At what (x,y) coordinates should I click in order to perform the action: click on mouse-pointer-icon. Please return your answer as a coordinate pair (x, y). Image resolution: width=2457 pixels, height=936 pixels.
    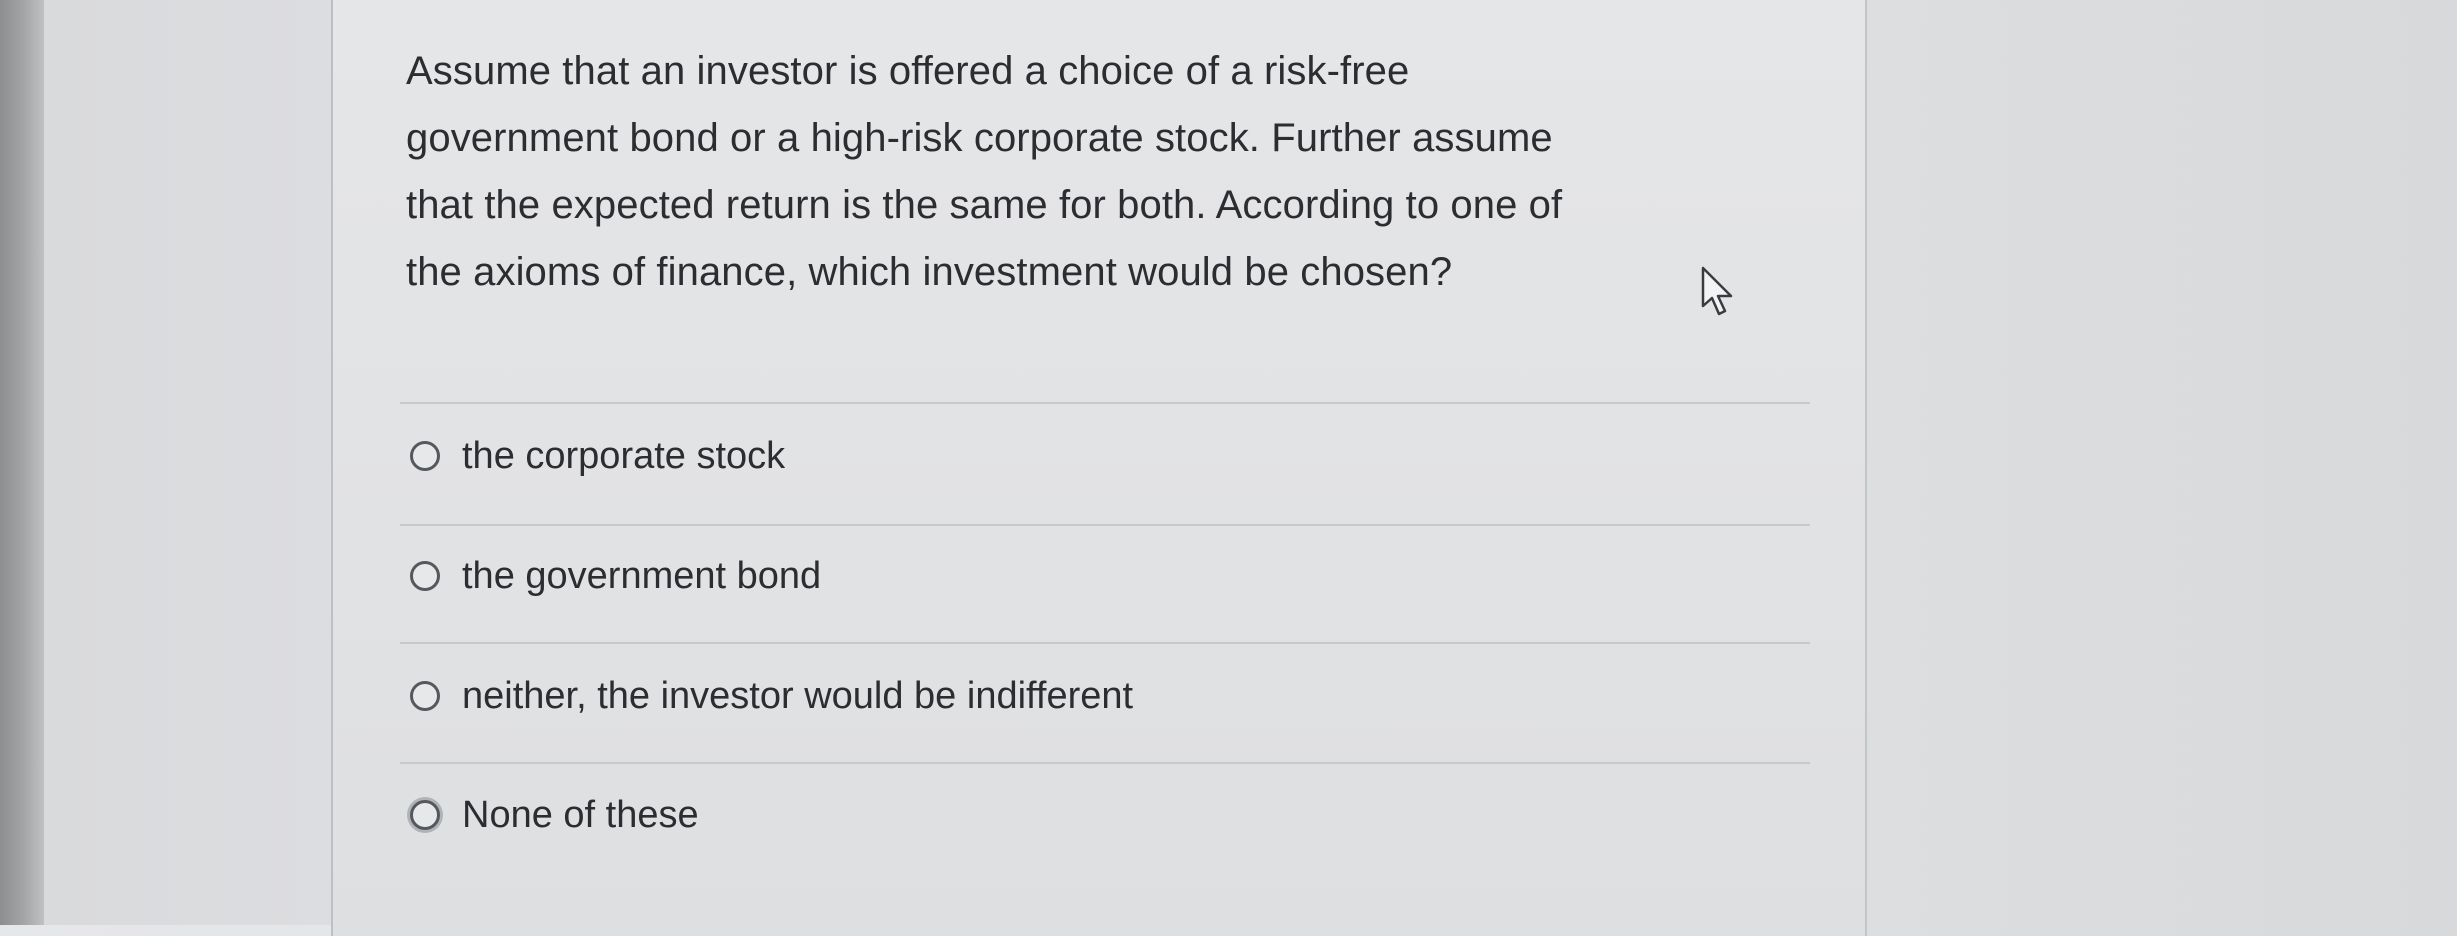
    Looking at the image, I should click on (1717, 291).